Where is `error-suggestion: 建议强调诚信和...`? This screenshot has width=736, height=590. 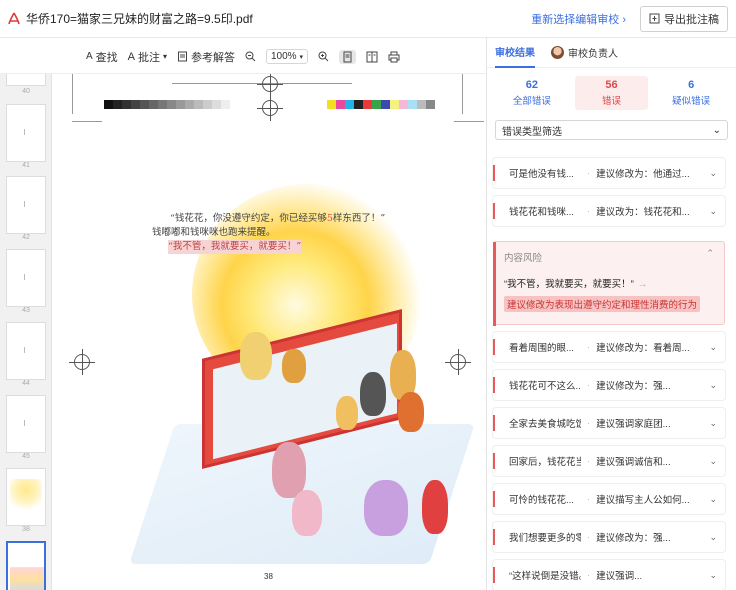 error-suggestion: 建议强调诚信和... is located at coordinates (633, 462).